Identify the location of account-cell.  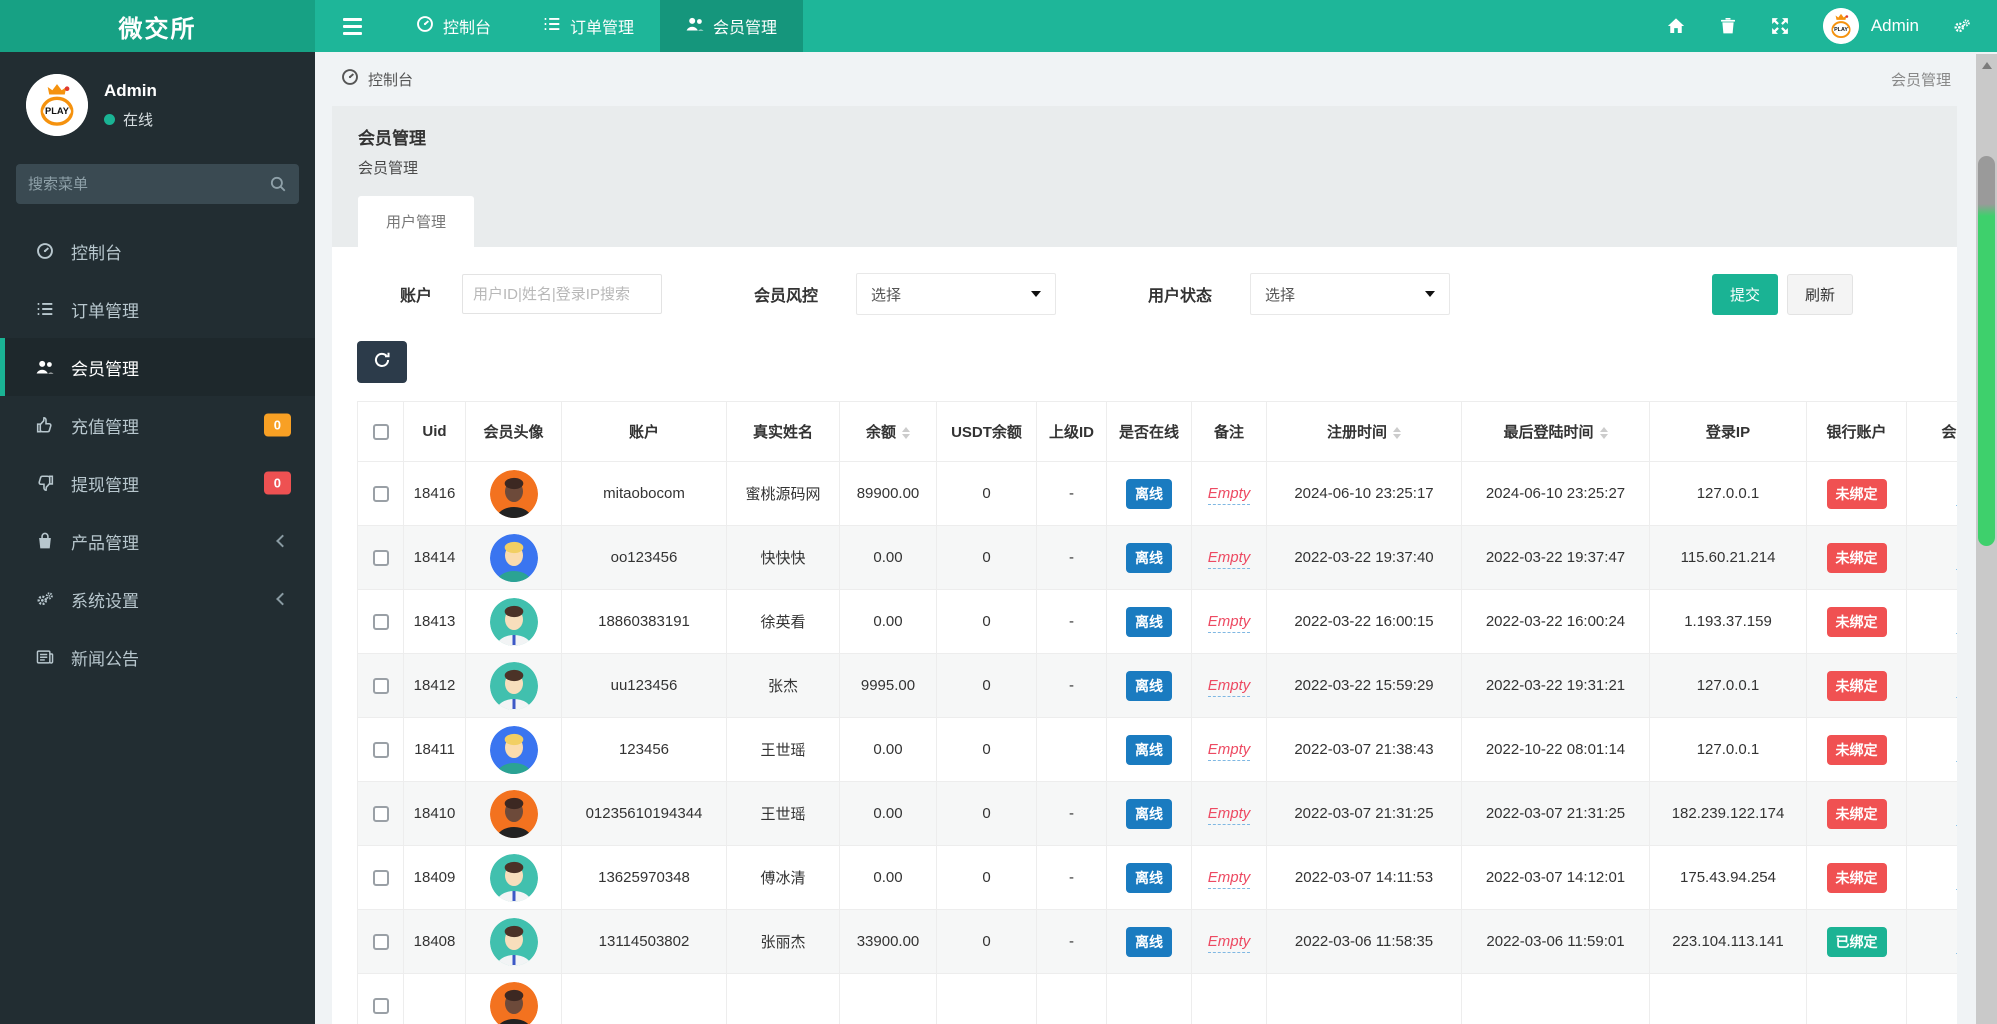
(644, 998).